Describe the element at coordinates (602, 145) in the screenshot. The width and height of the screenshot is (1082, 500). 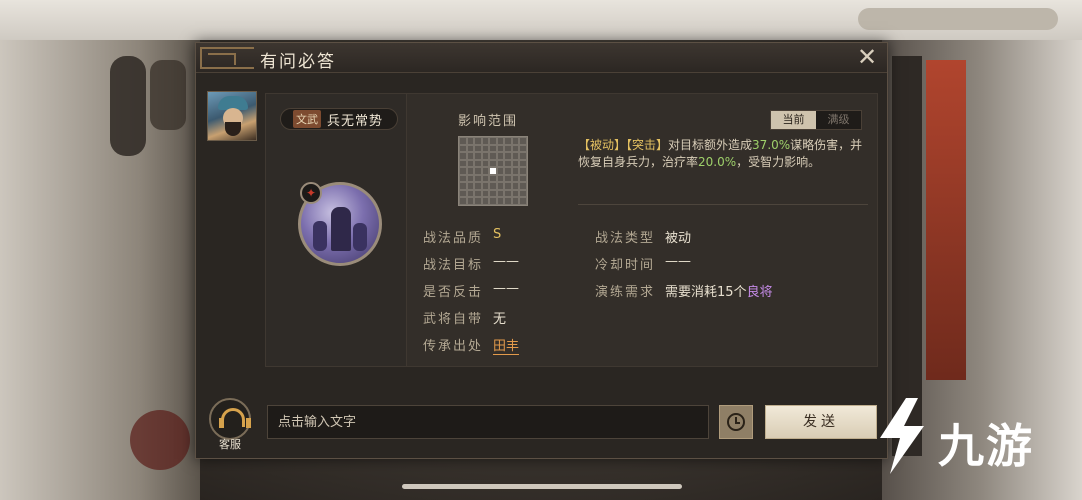
I see `desc-tag-passive: 【被动】` at that location.